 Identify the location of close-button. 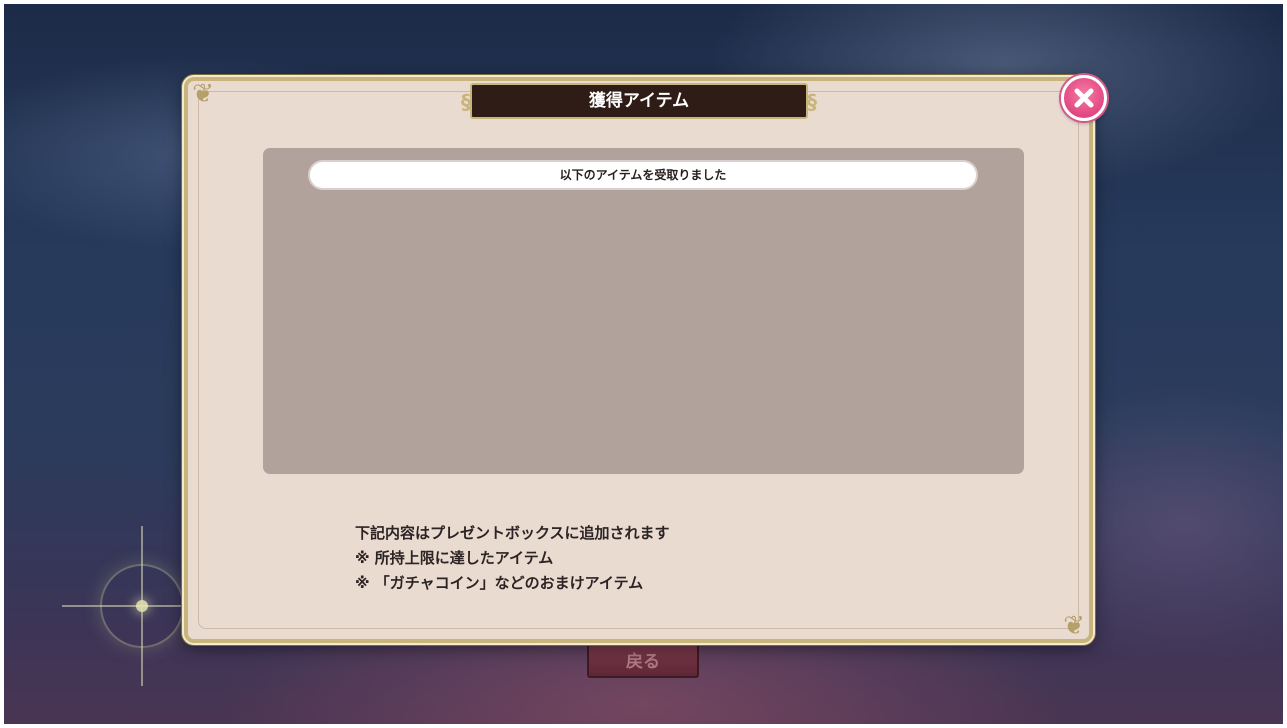
(1084, 98).